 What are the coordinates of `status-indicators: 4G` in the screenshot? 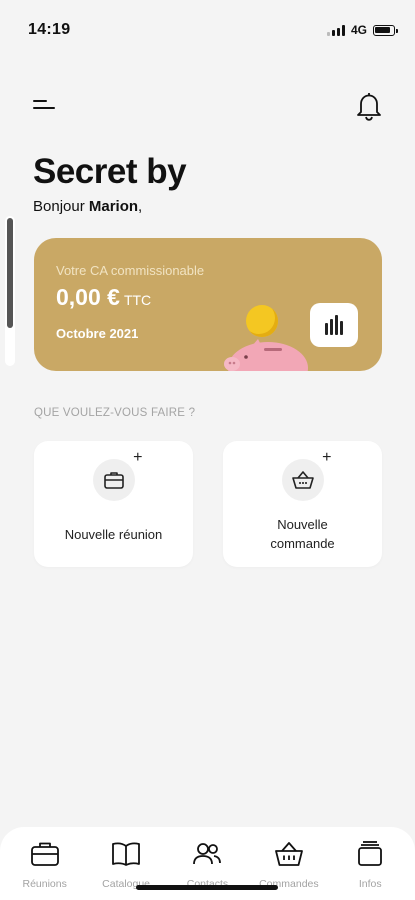 It's located at (362, 30).